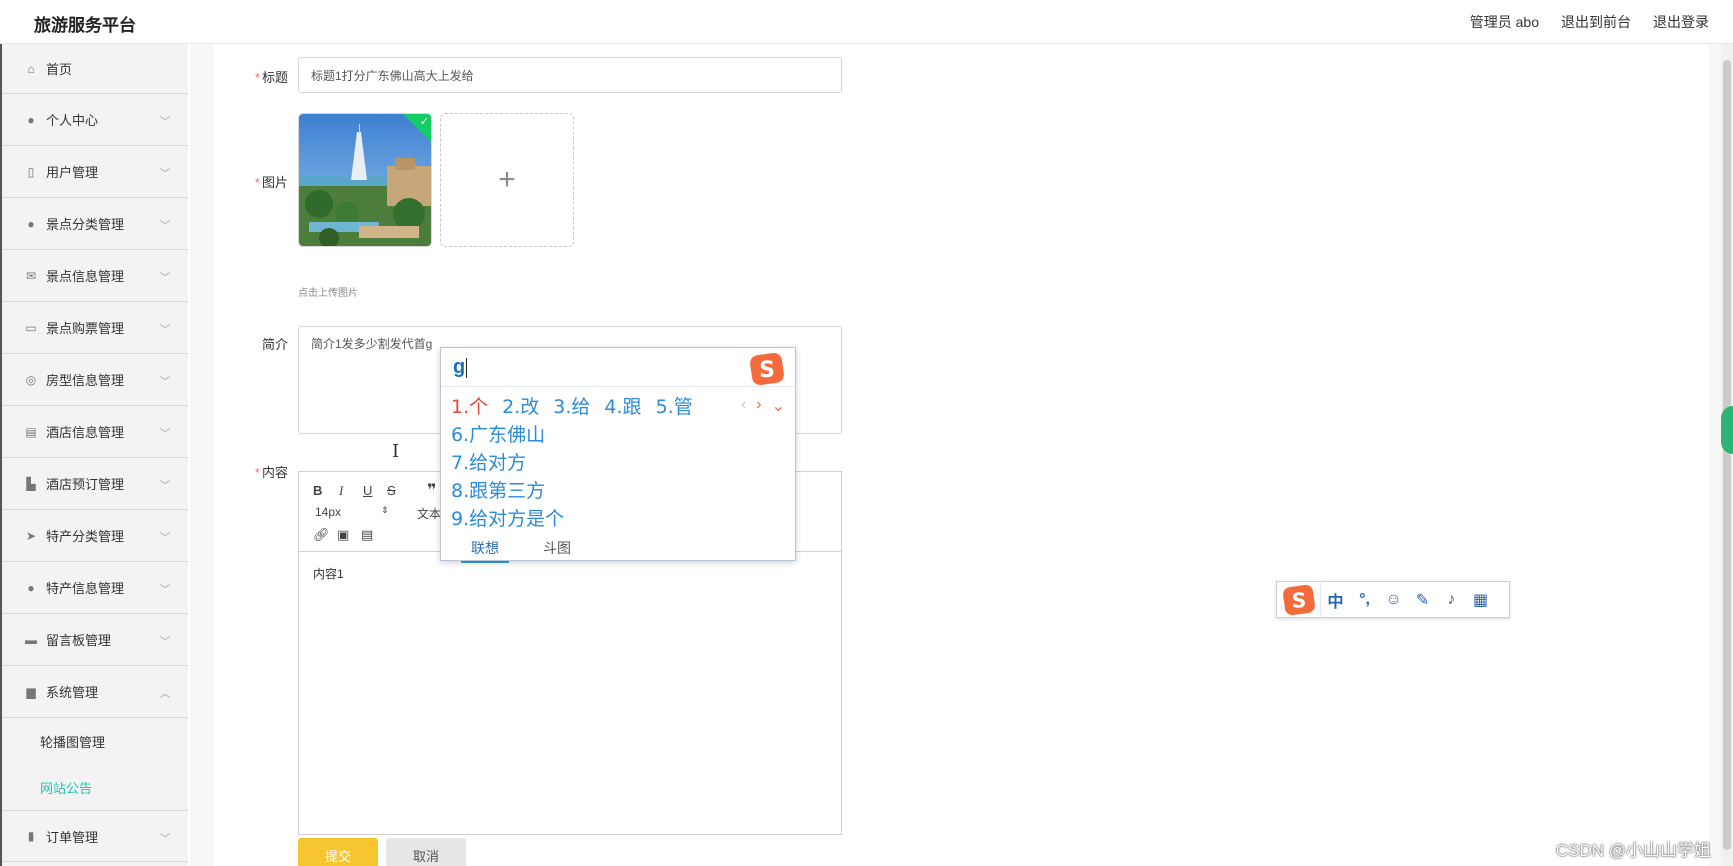 This screenshot has height=866, width=1733. What do you see at coordinates (95, 380) in the screenshot?
I see `sidebar-item-room-type: ◎ 房型信息管理 ﹀` at bounding box center [95, 380].